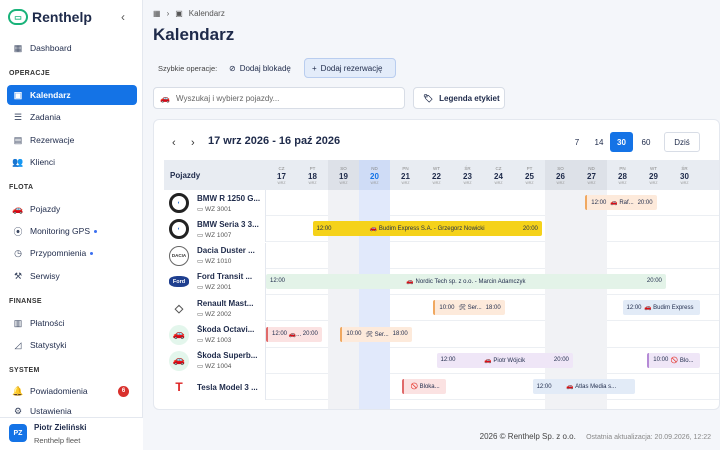 The height and width of the screenshot is (450, 720). What do you see at coordinates (215, 308) in the screenshot?
I see `vehicle-cell: ◇ Renault Mast... ▭ WZ 2002` at bounding box center [215, 308].